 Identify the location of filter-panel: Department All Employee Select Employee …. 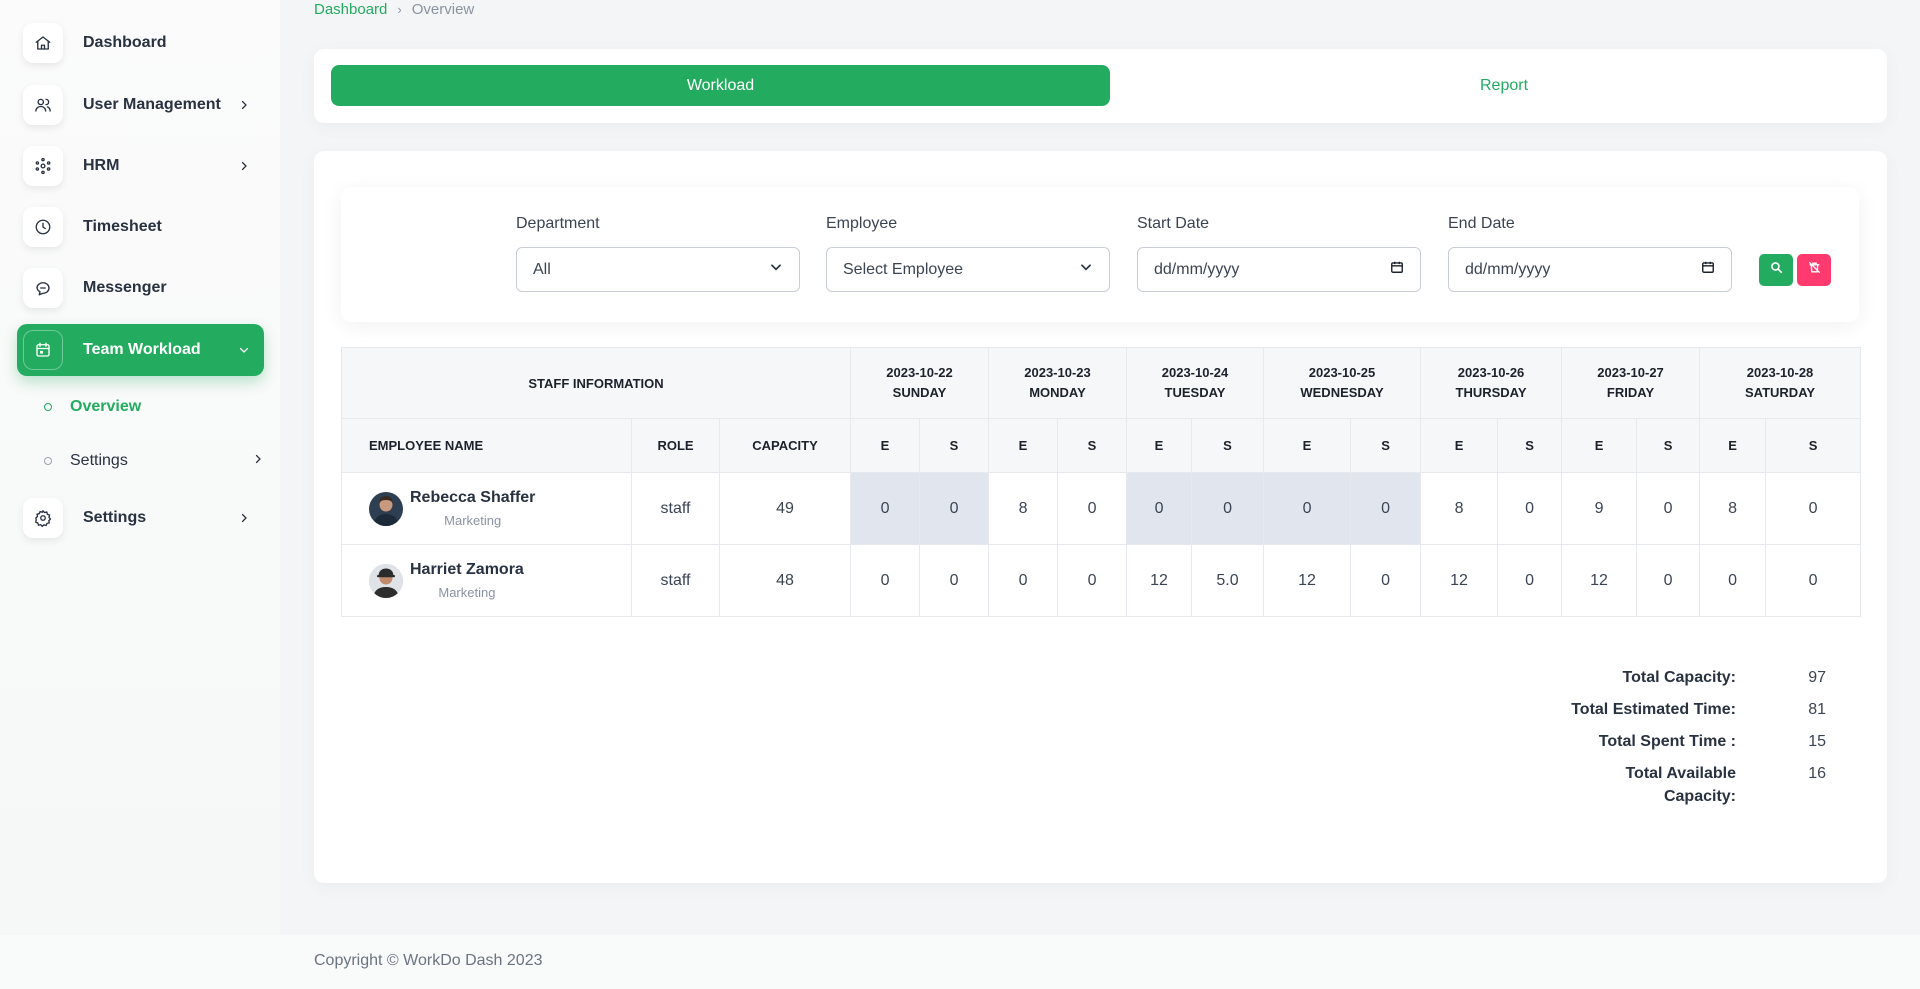
(1100, 254).